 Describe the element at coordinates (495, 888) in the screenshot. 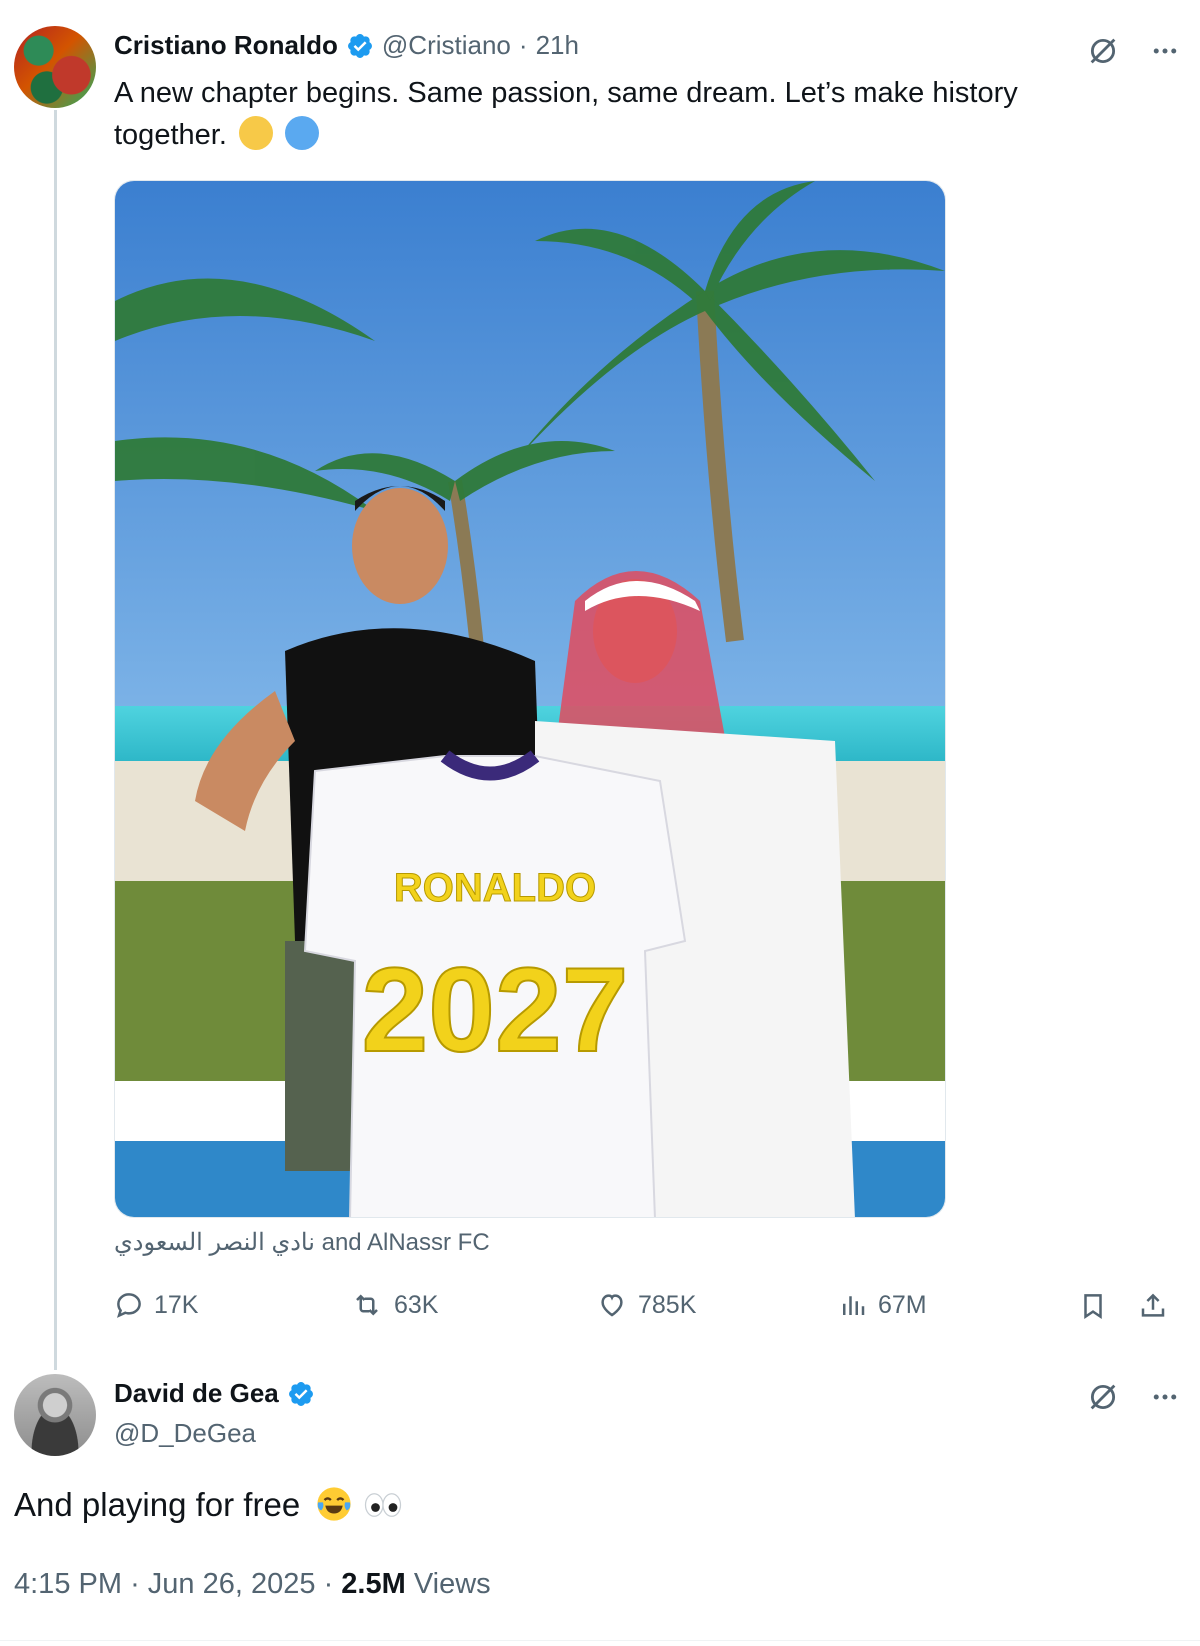

I see `jersey-name-text: RONALDO` at that location.